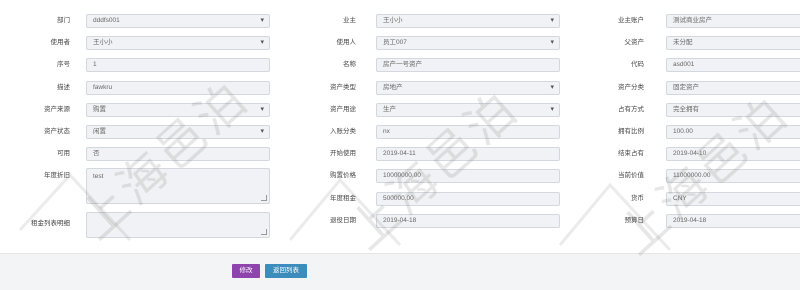  What do you see at coordinates (733, 154) in the screenshot?
I see `end-holding-field: 2019-04-10` at bounding box center [733, 154].